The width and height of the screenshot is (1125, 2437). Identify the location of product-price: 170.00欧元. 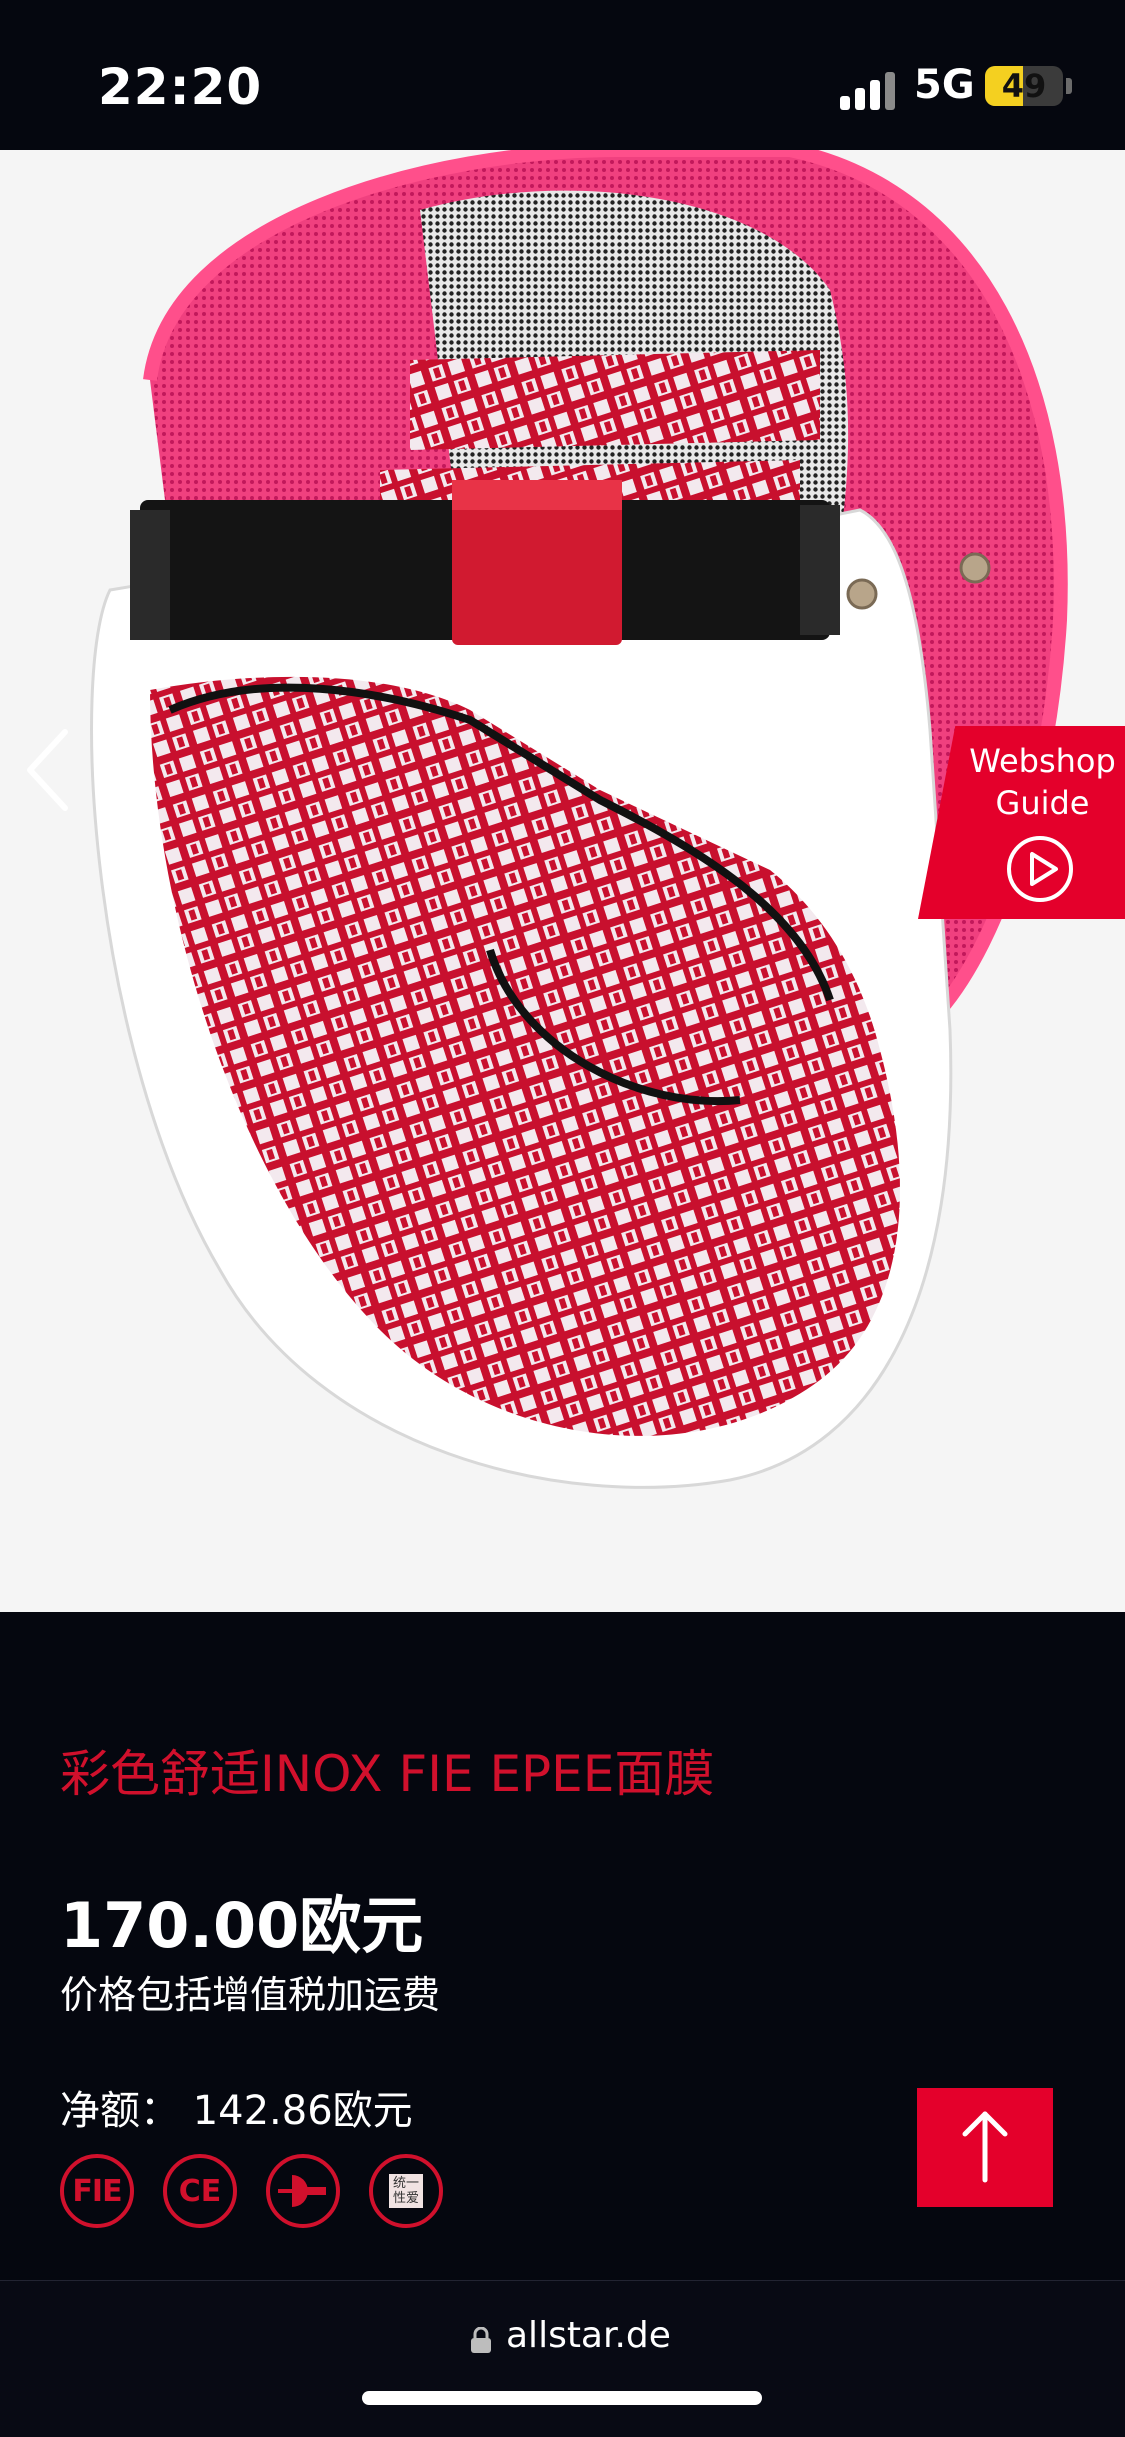
(242, 1925).